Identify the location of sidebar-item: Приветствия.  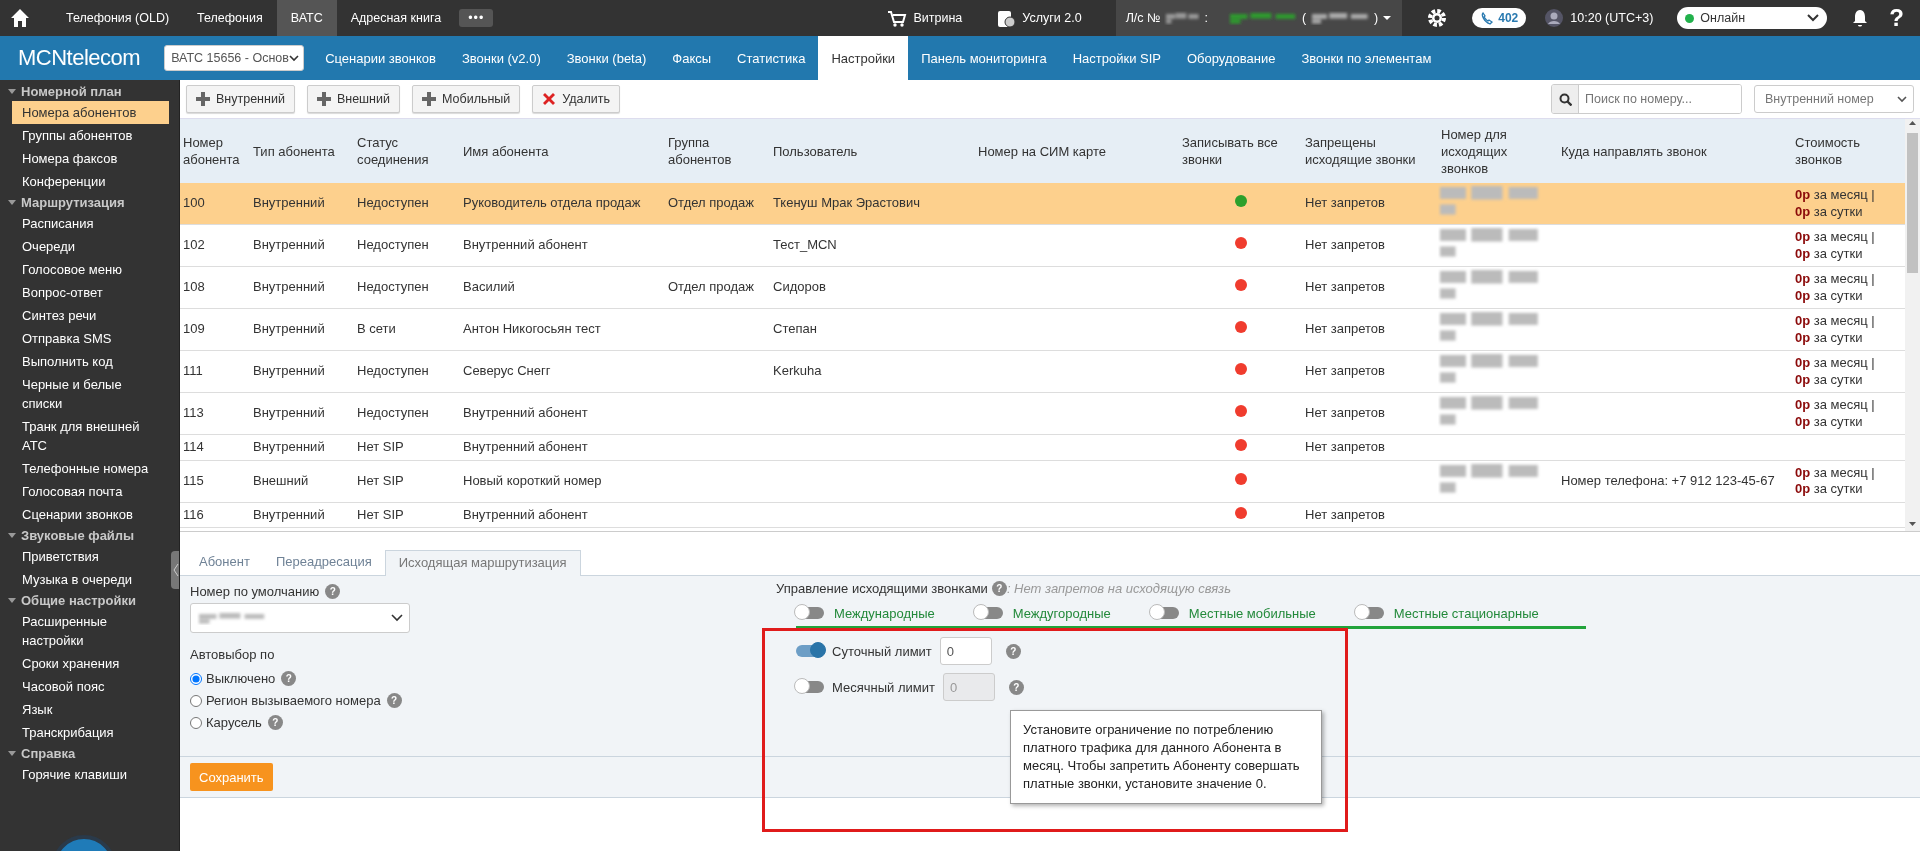
(90, 556).